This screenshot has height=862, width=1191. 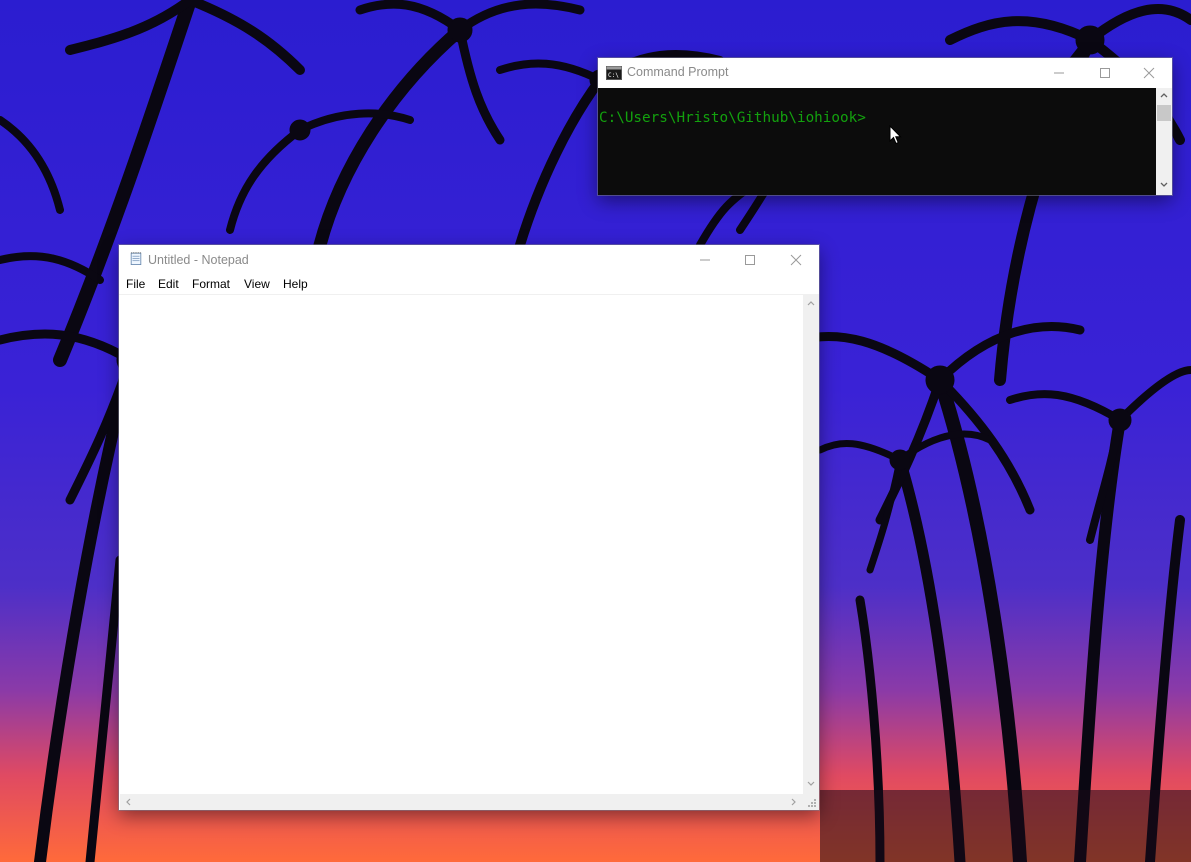 I want to click on cmd-minimize-button, so click(x=1059, y=73).